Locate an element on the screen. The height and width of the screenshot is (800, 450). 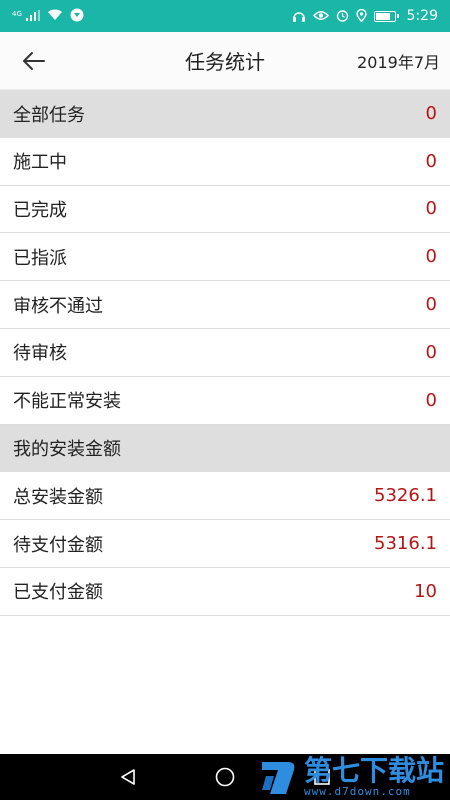
watermark-text: 第七下载站 www.d7down.com is located at coordinates (373, 776).